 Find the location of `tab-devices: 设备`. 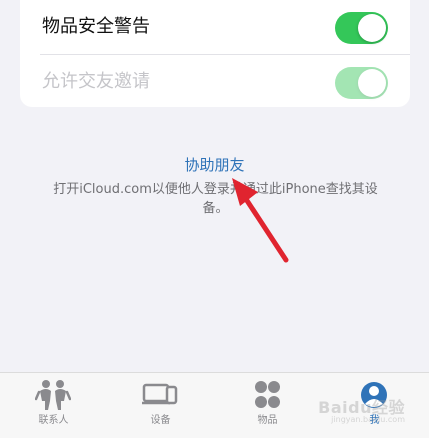

tab-devices: 设备 is located at coordinates (160, 407).